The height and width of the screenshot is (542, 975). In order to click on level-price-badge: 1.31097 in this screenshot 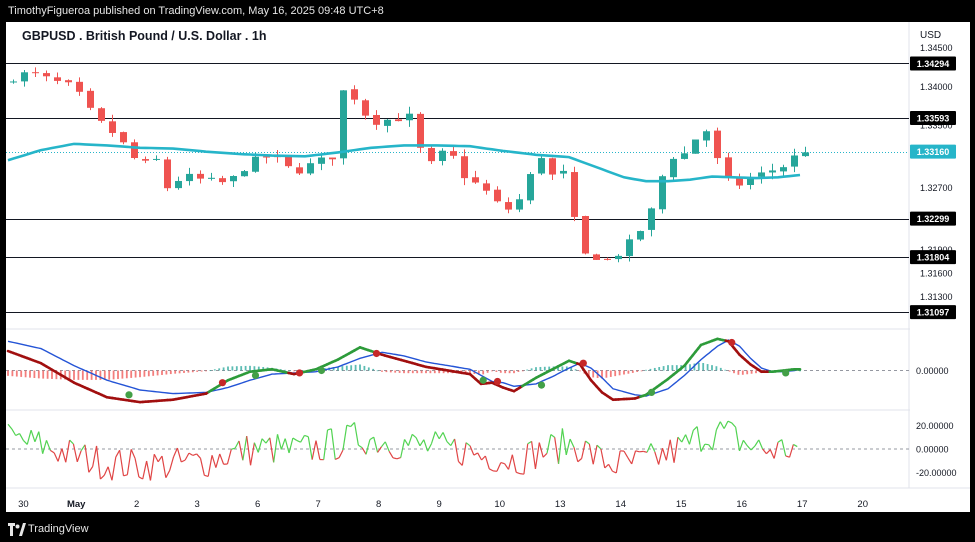, I will do `click(933, 312)`.